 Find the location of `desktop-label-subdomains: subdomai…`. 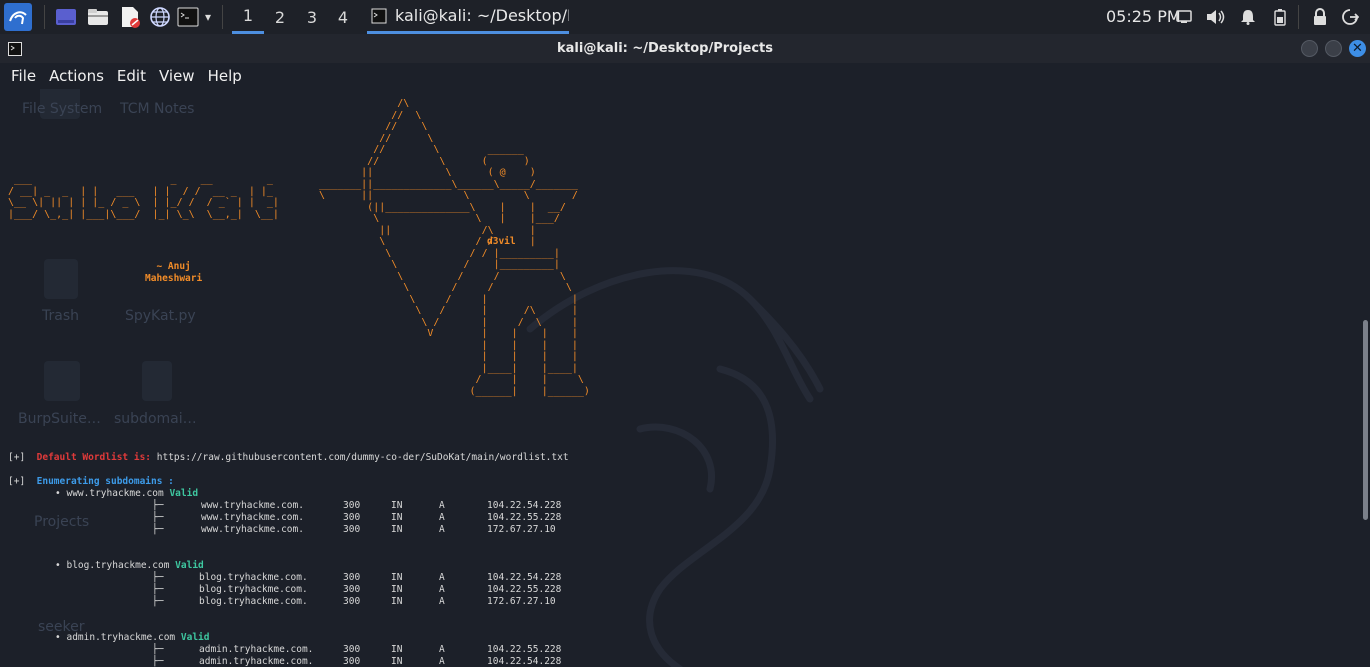

desktop-label-subdomains: subdomai… is located at coordinates (155, 419).